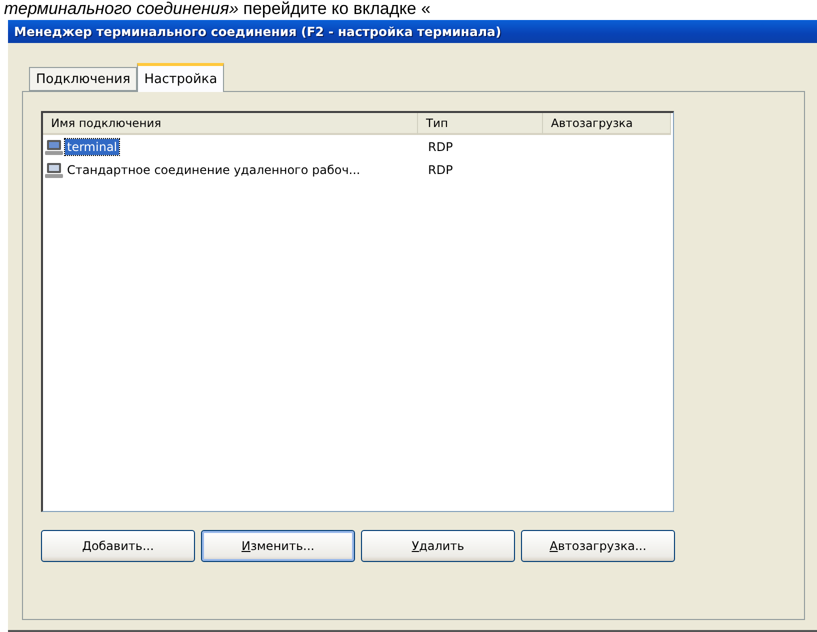 The image size is (817, 632). What do you see at coordinates (412, 31) in the screenshot?
I see `window-title: Менеджер терминального соединения (F2 - настройка терминала)` at bounding box center [412, 31].